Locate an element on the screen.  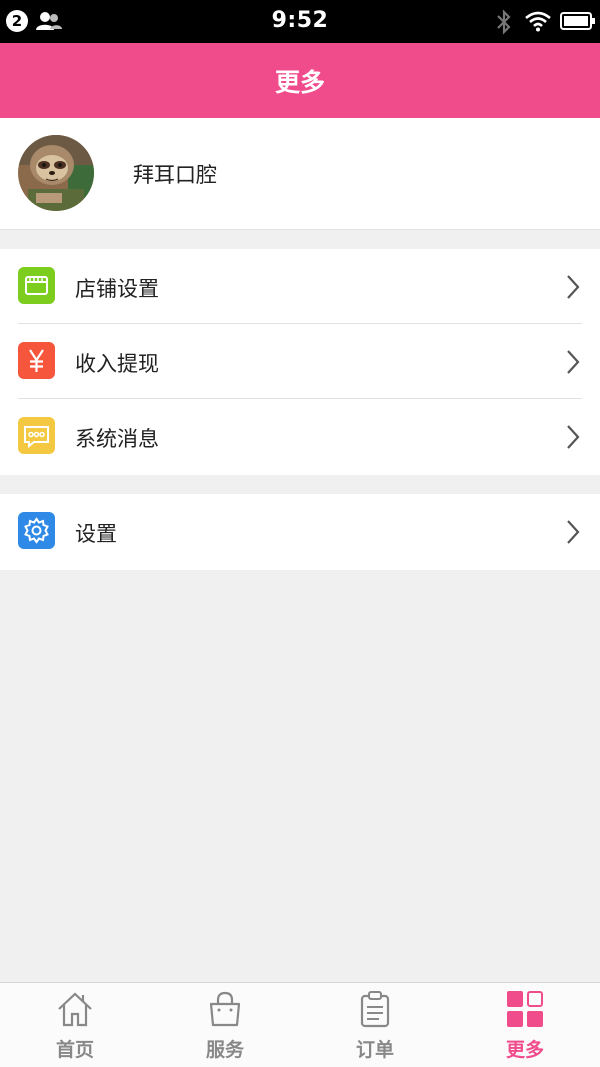
tab-service: 服务 is located at coordinates (225, 1025).